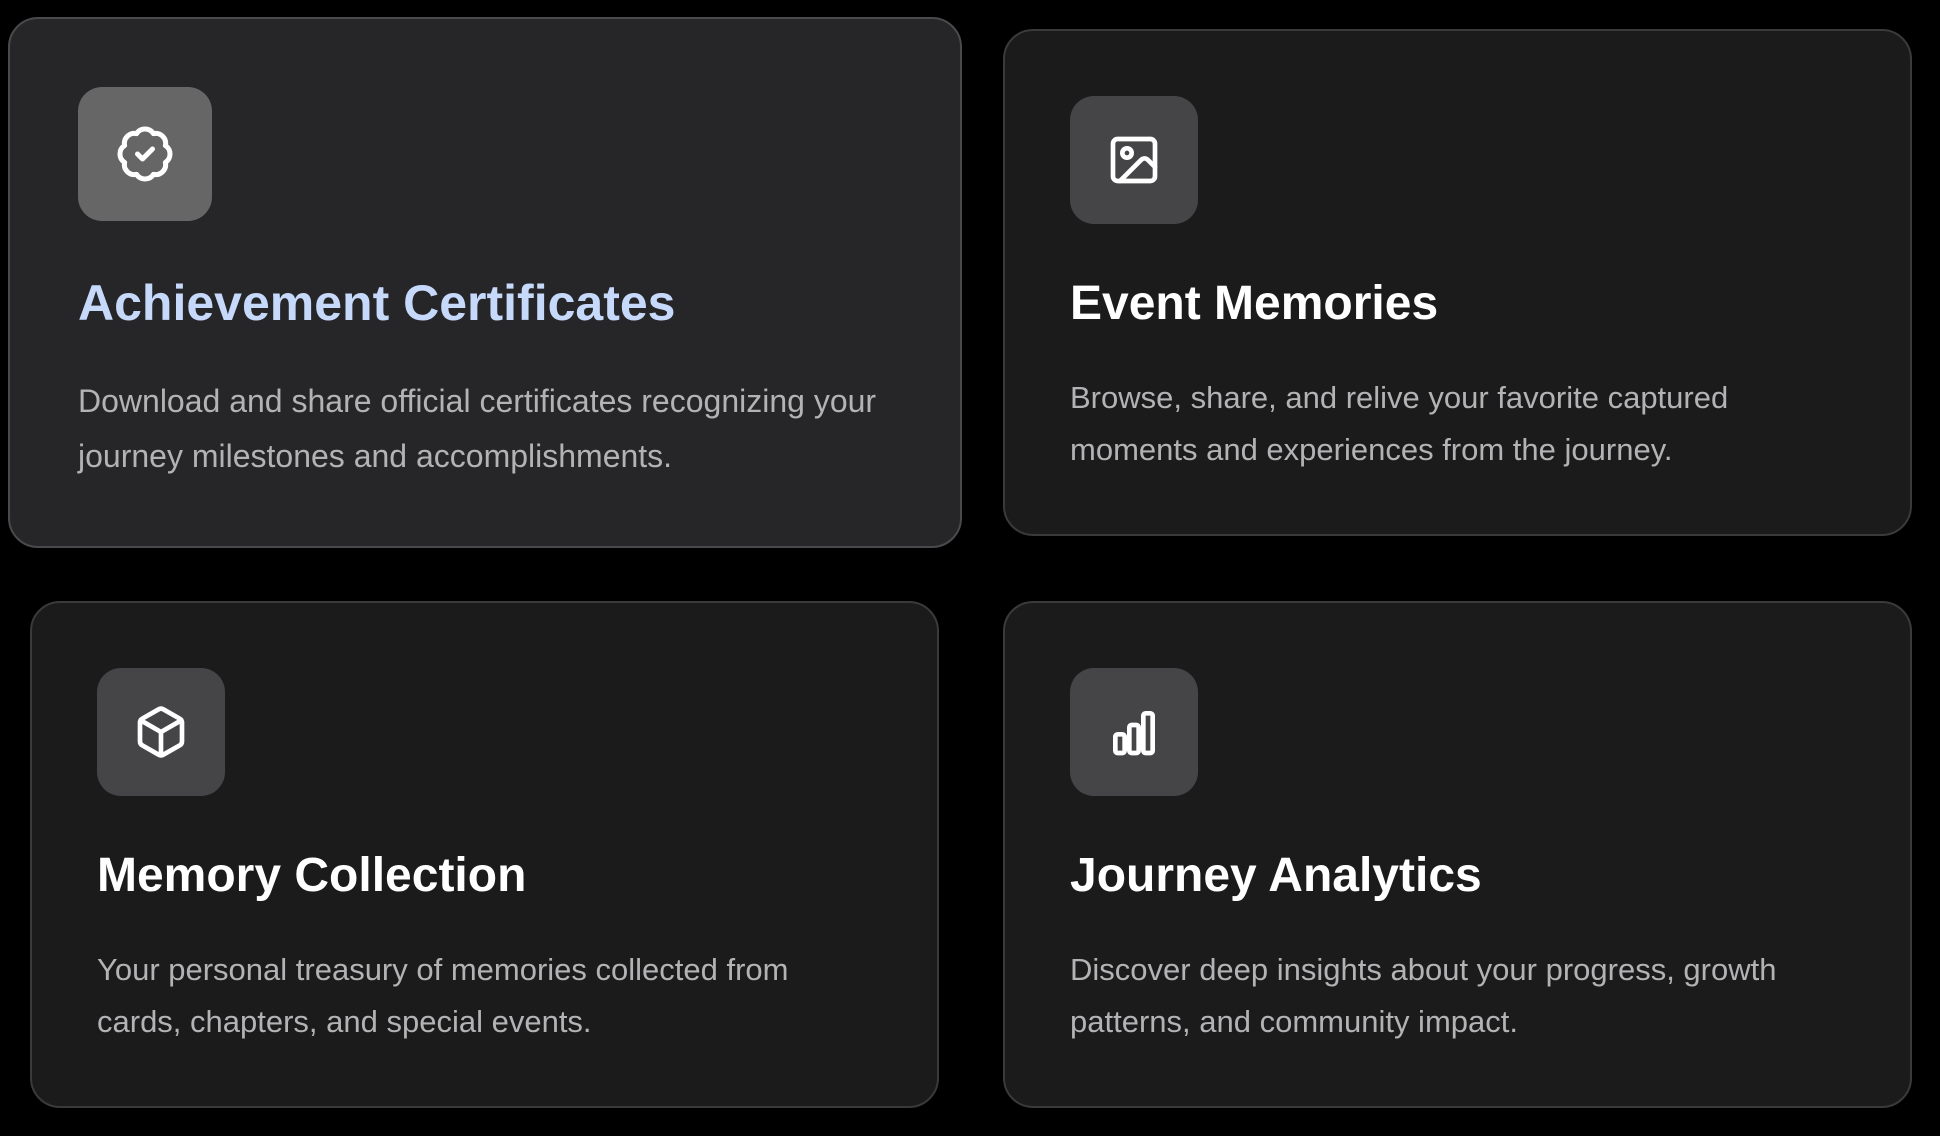 The height and width of the screenshot is (1136, 1940). I want to click on bar-chart-icon, so click(1134, 733).